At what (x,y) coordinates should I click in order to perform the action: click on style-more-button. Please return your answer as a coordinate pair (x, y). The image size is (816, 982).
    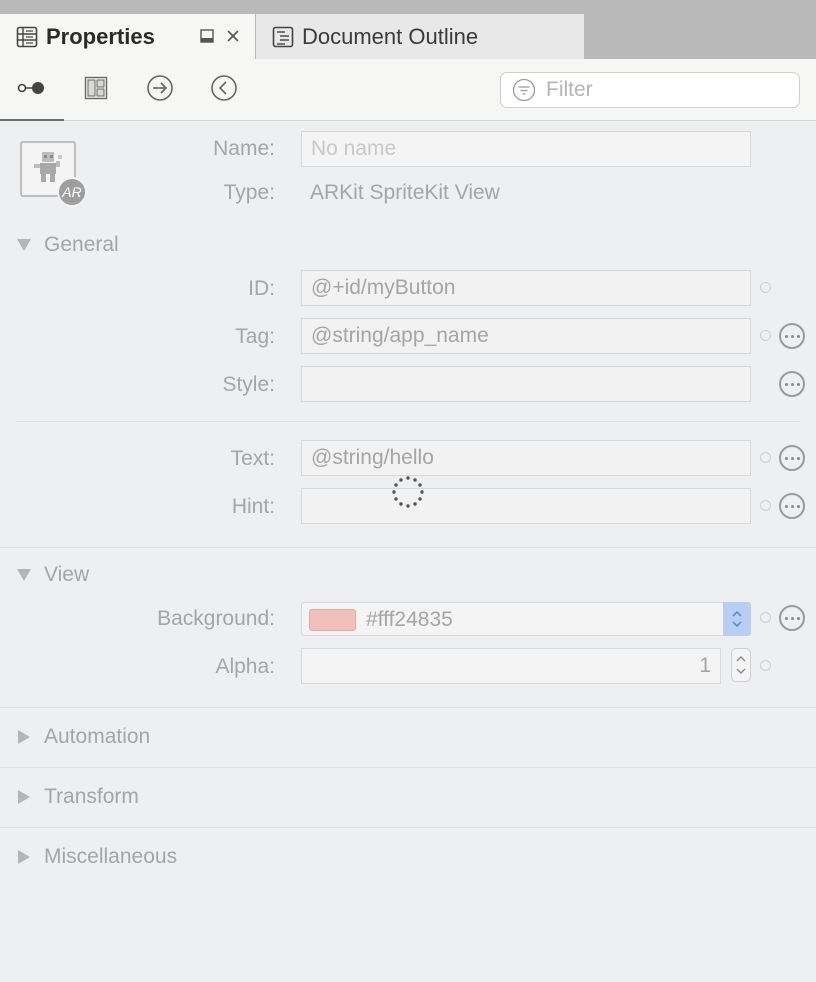
    Looking at the image, I should click on (792, 384).